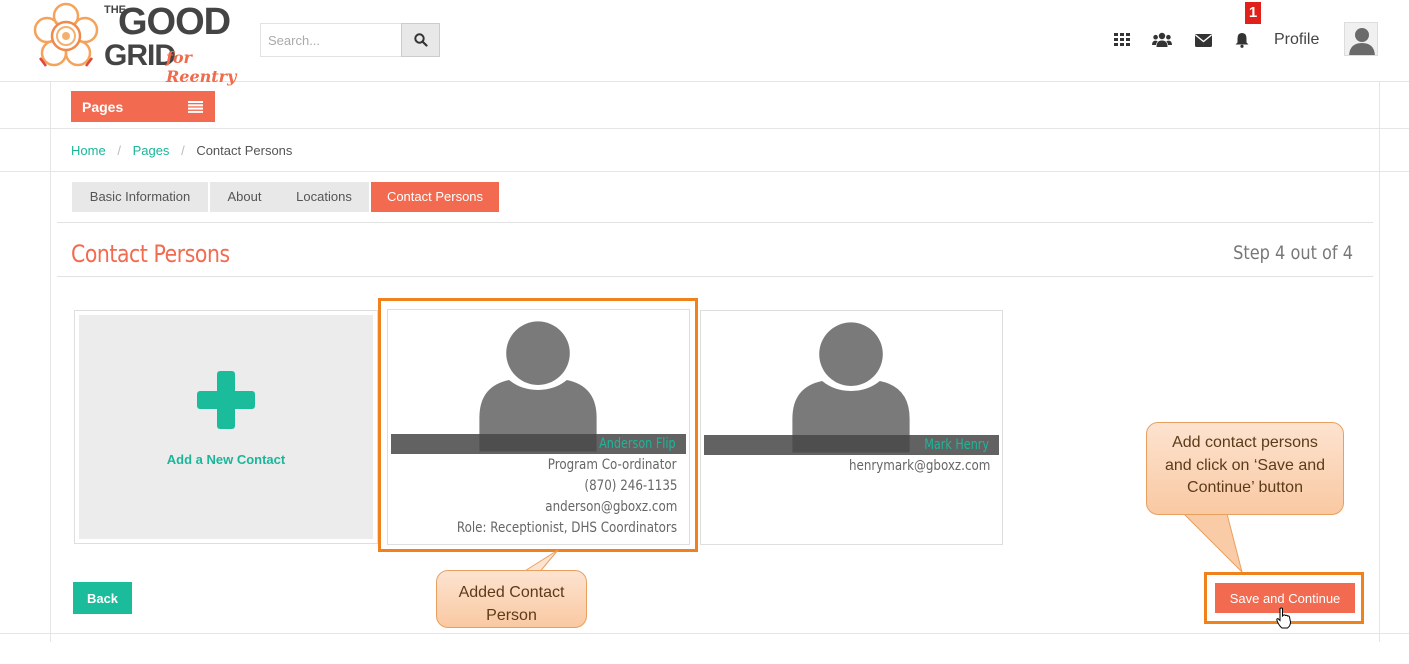  I want to click on back-button: Back, so click(102, 598).